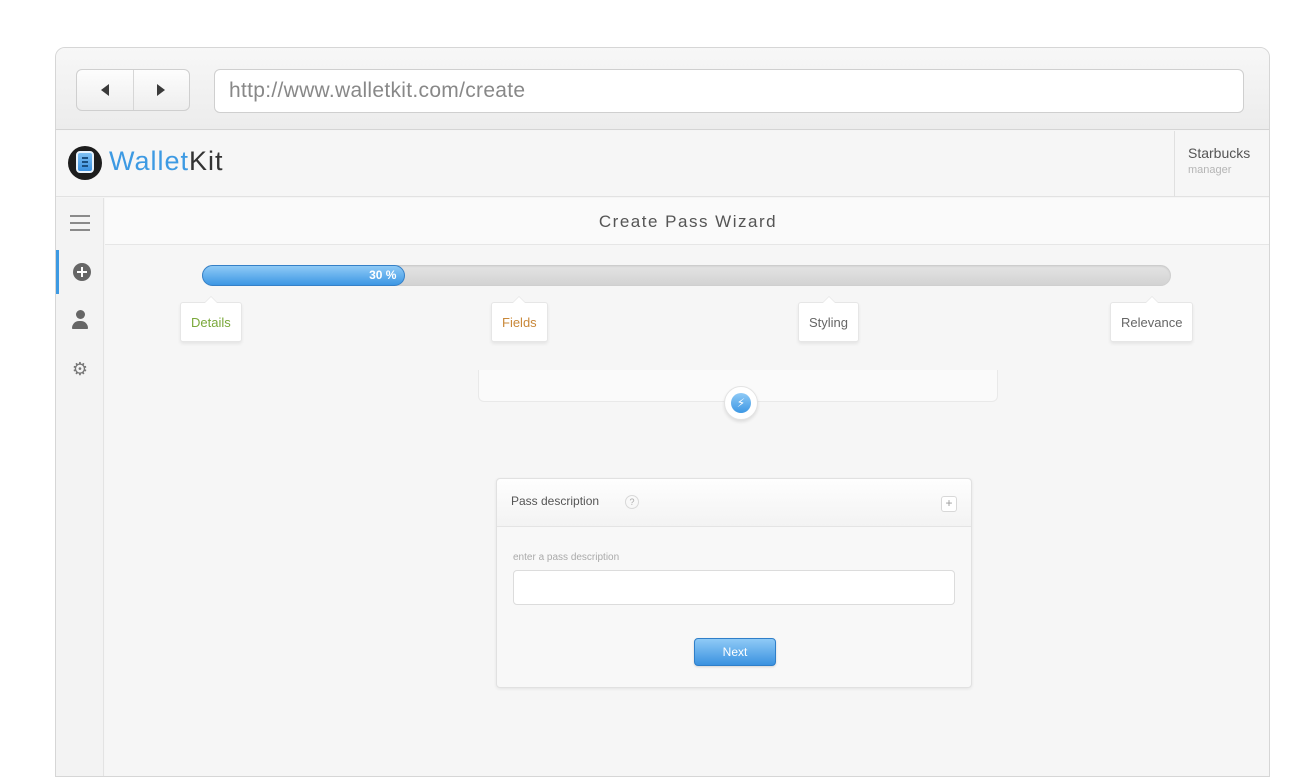 This screenshot has height=777, width=1308. I want to click on brand-wallet: Wallet, so click(149, 161).